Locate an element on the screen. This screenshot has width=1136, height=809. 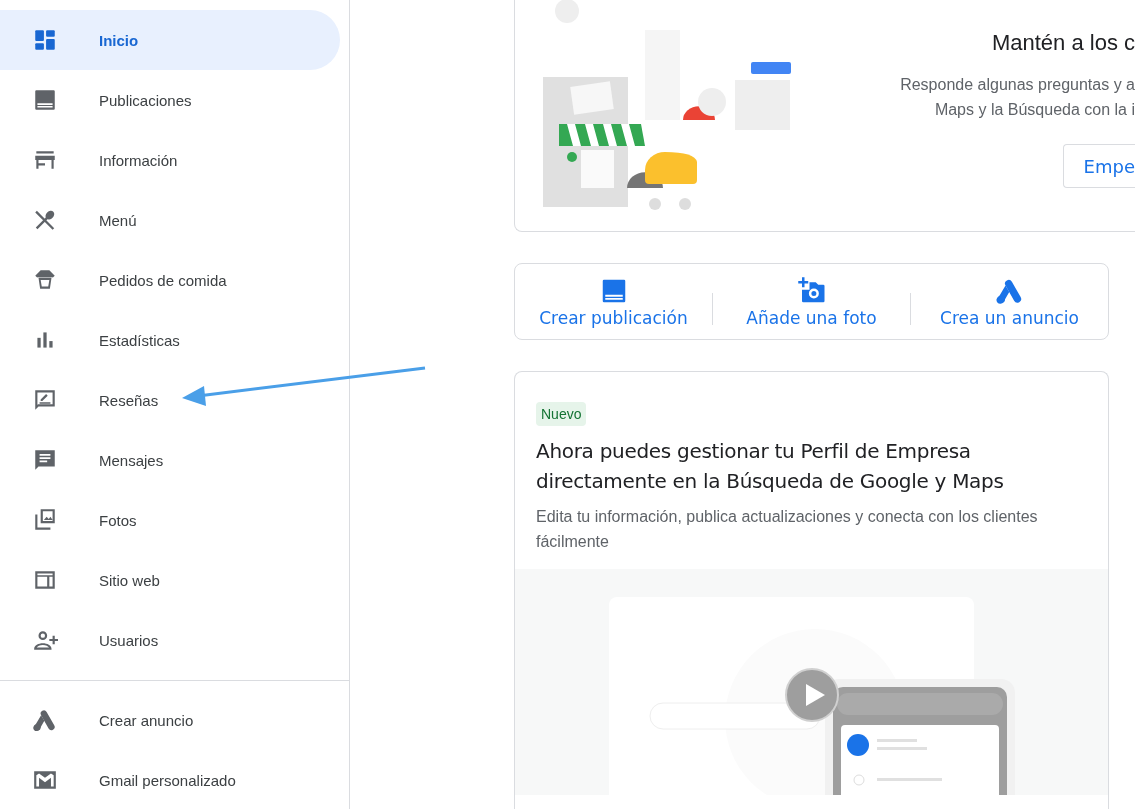
ads-logo-icon is located at coordinates (45, 720).